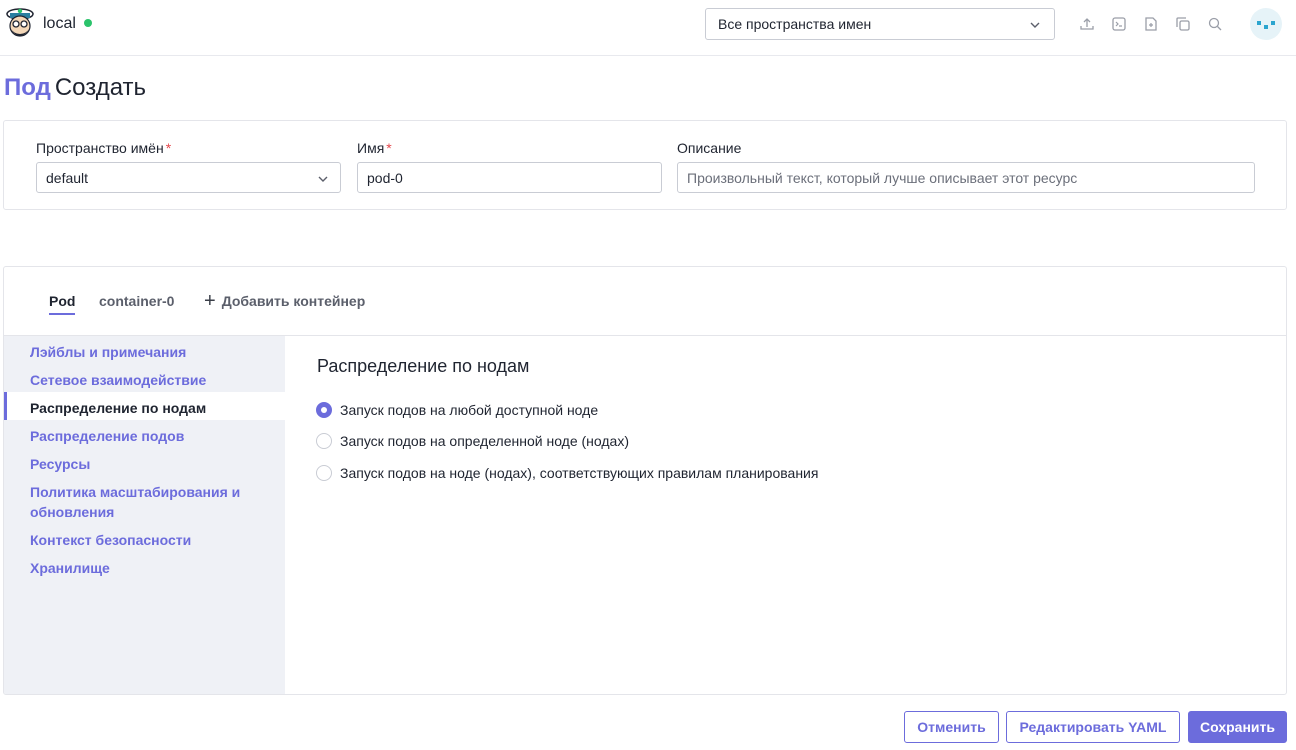  I want to click on cancel-button: Отменить, so click(951, 727).